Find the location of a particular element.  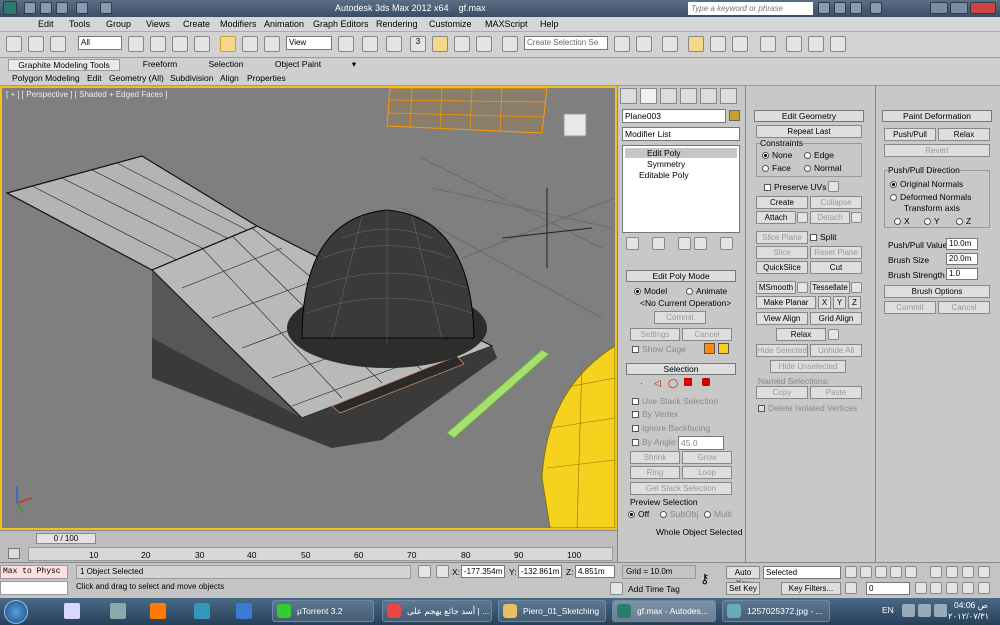

tab-graphite-modeling-tools: Graphite Modeling Tools is located at coordinates (64, 65).